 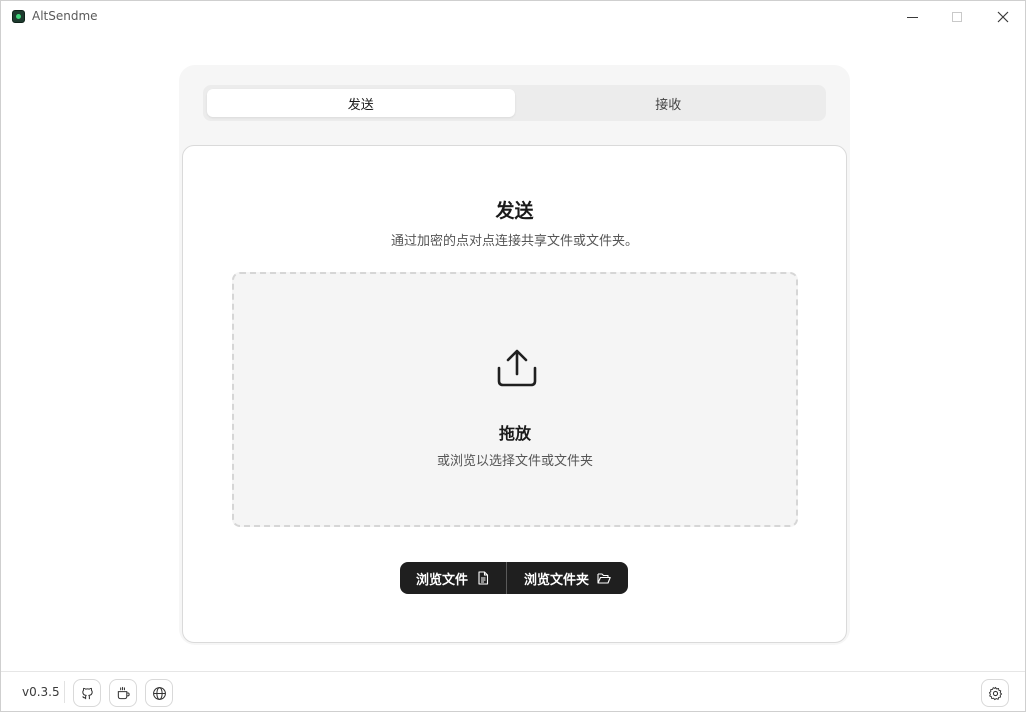 I want to click on browse-button-group: 浏览文件 浏览文件夹, so click(x=514, y=578).